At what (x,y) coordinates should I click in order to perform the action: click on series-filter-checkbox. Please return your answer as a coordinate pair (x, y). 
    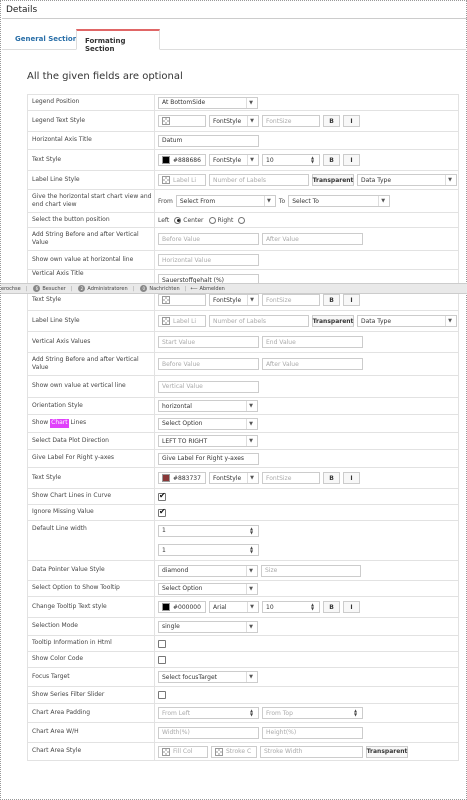
    Looking at the image, I should click on (162, 695).